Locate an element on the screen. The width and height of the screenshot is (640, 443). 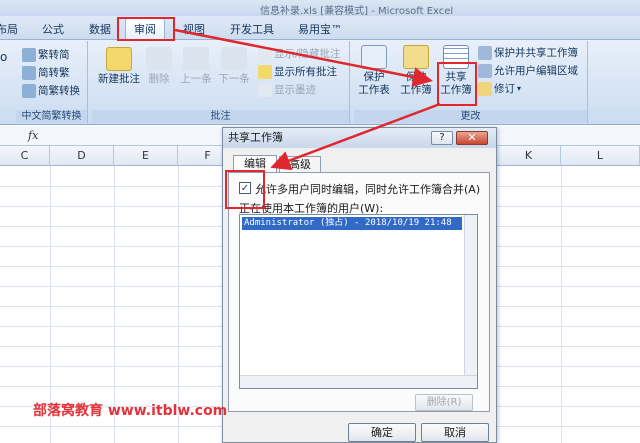
allow-edit-ranges-button: 允许用户编辑区域 is located at coordinates (528, 70).